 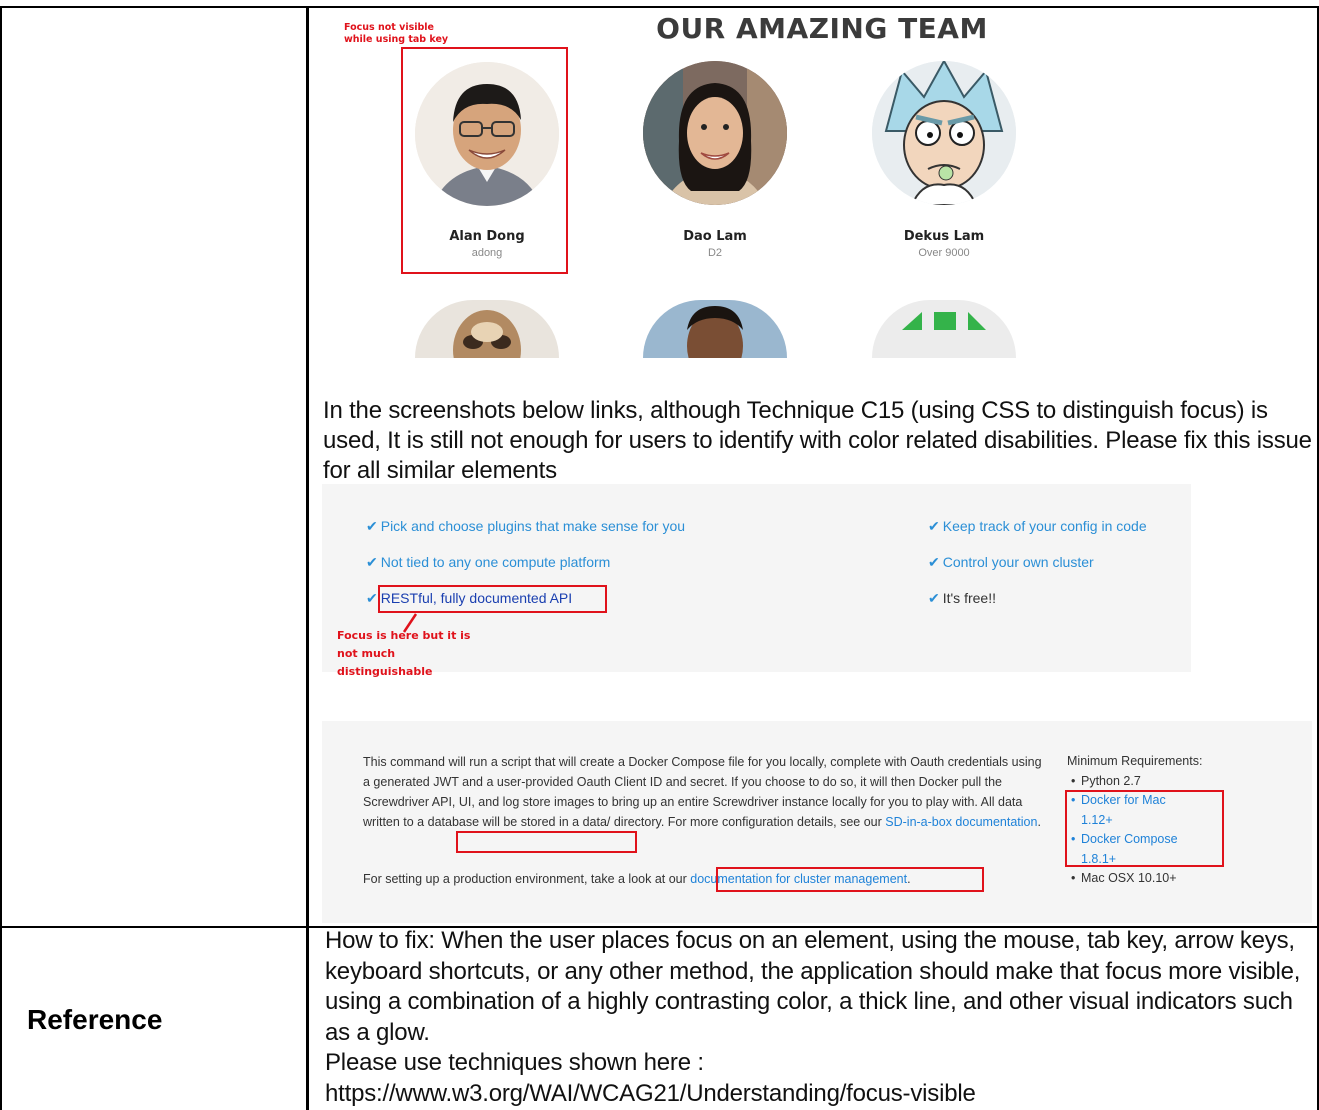 I want to click on avatar-sloth-cropped, so click(x=487, y=329).